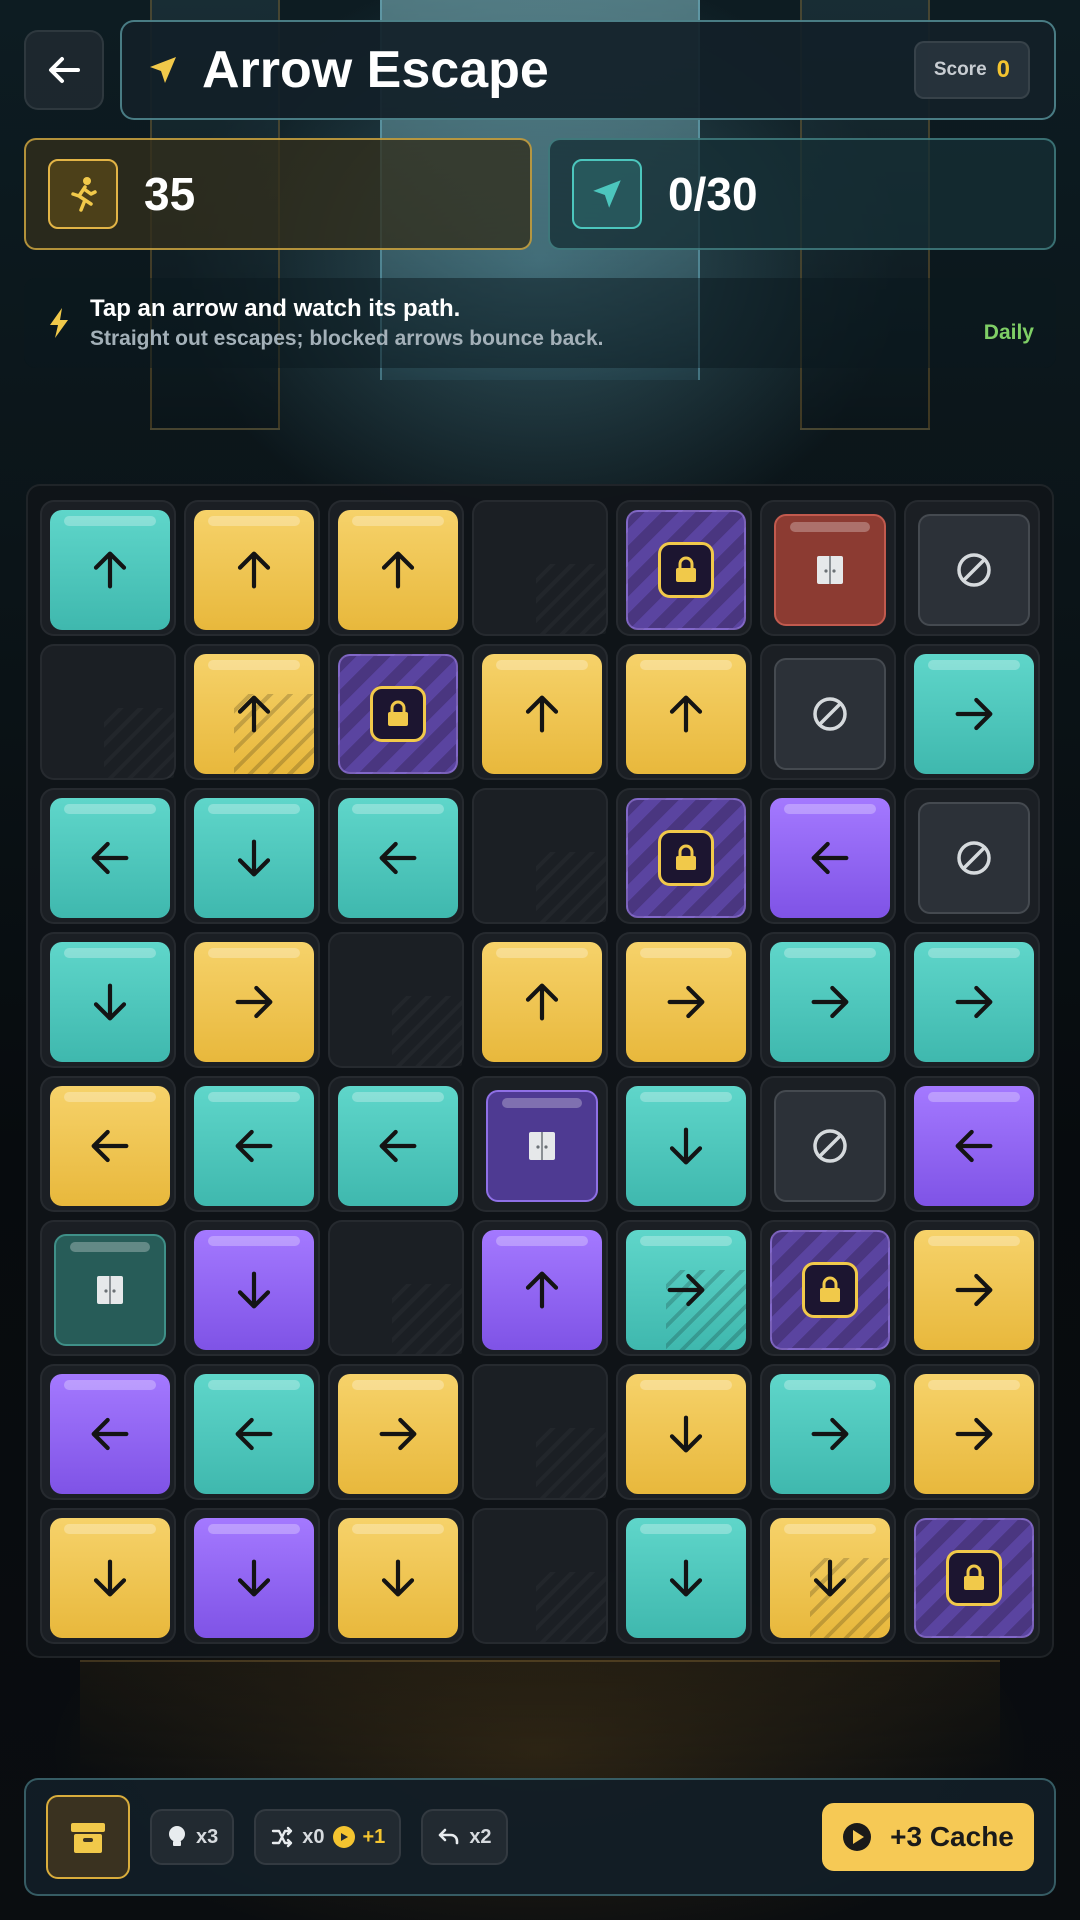  What do you see at coordinates (328, 1837) in the screenshot?
I see `shuffle-tool-button: x0 +1` at bounding box center [328, 1837].